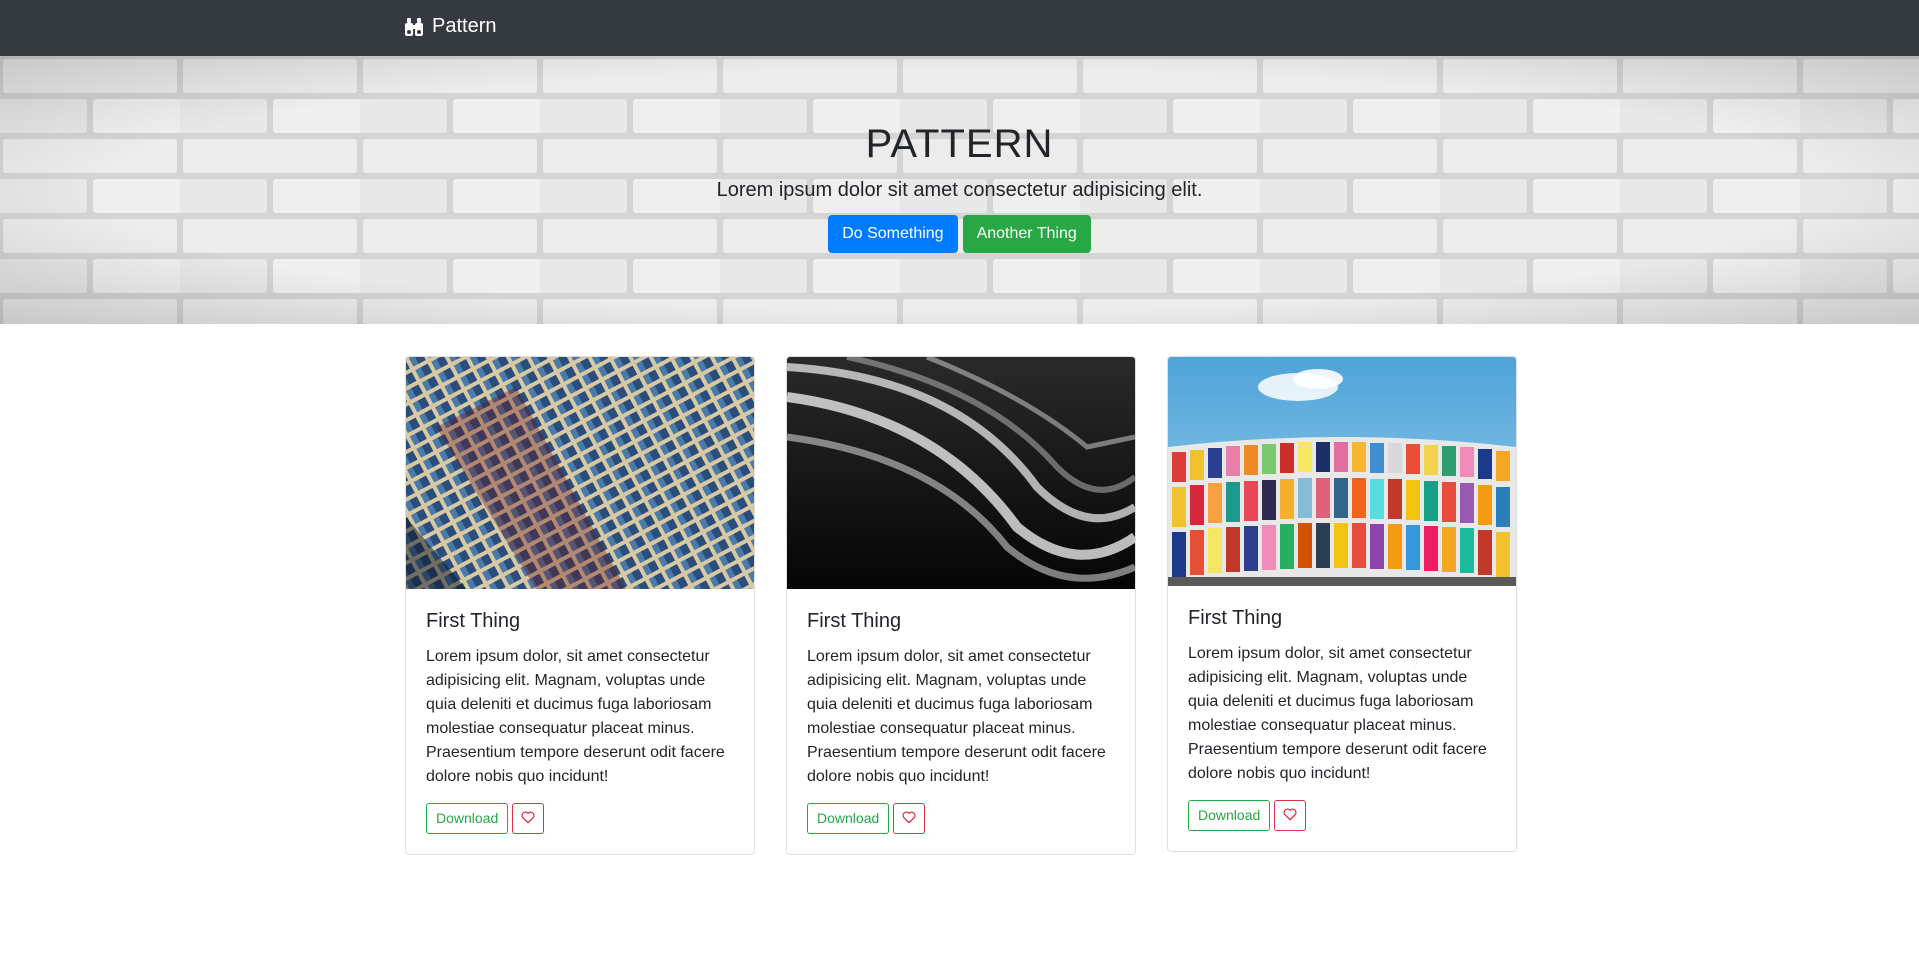  What do you see at coordinates (959, 234) in the screenshot?
I see `hero-button-group: Do Something Another Thing` at bounding box center [959, 234].